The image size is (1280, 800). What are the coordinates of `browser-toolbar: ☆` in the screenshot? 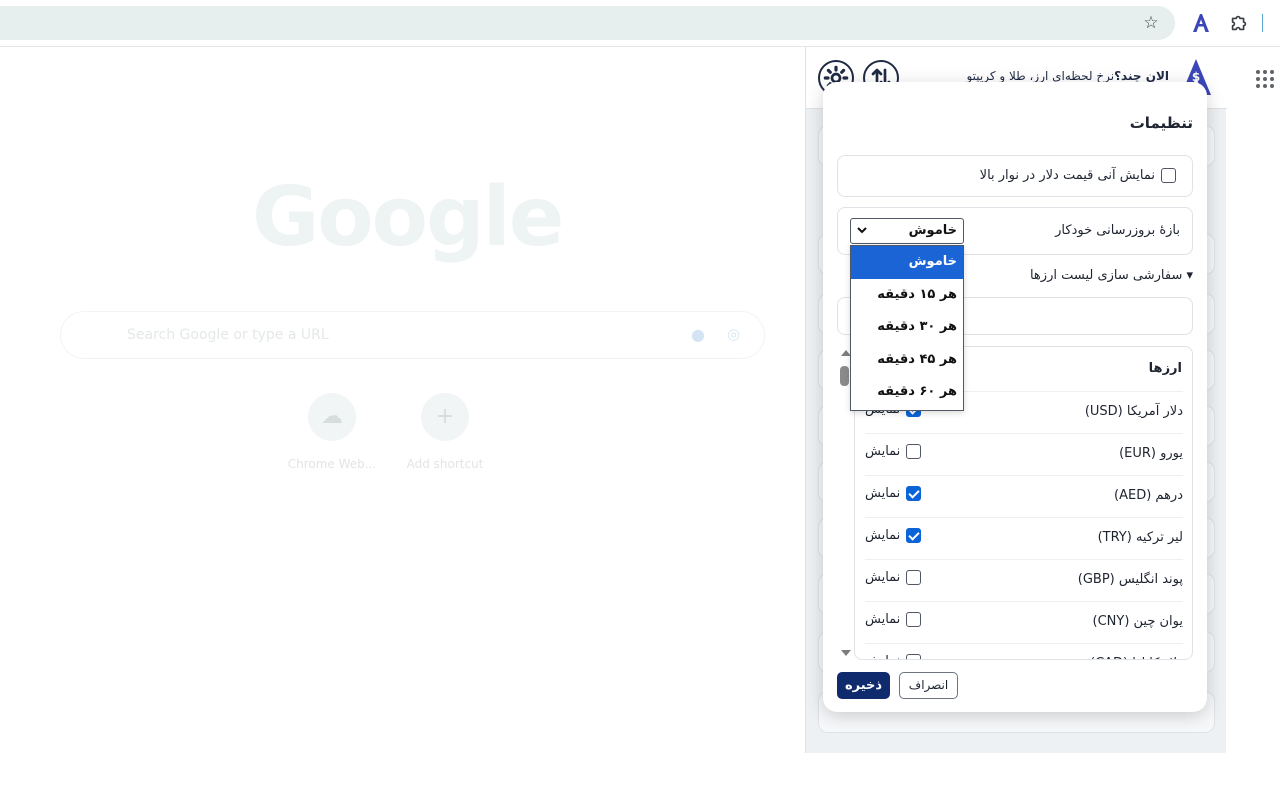 It's located at (640, 23).